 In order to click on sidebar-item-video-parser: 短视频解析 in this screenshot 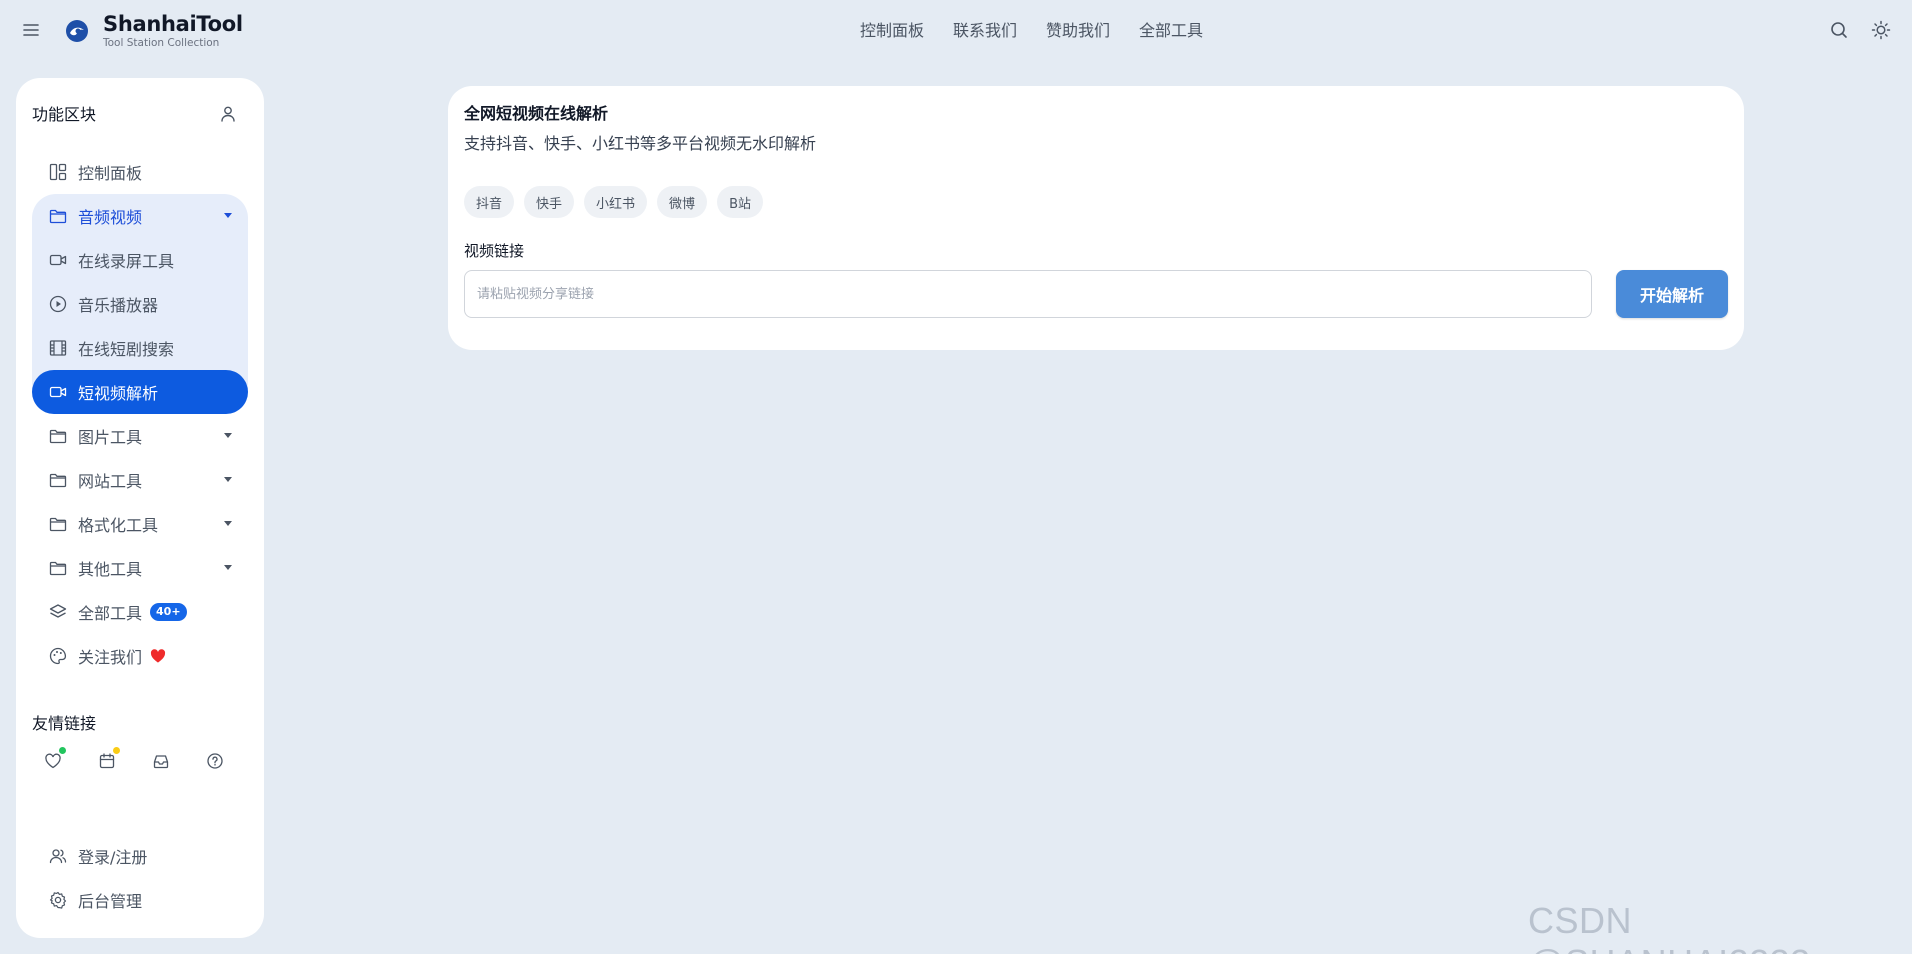, I will do `click(140, 392)`.